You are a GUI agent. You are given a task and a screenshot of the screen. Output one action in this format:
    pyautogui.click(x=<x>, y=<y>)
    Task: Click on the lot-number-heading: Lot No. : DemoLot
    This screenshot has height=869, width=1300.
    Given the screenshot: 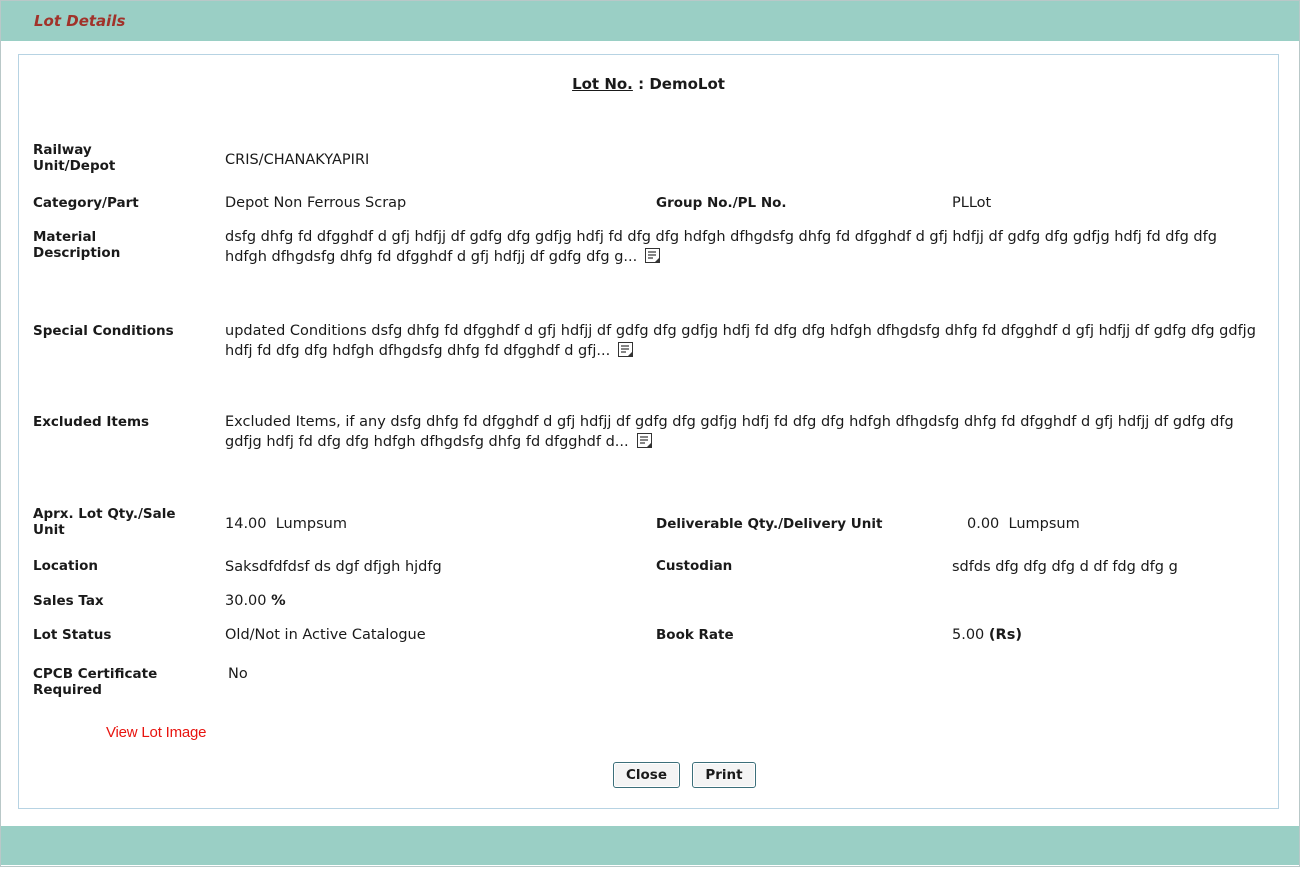 What is the action you would take?
    pyautogui.click(x=648, y=84)
    